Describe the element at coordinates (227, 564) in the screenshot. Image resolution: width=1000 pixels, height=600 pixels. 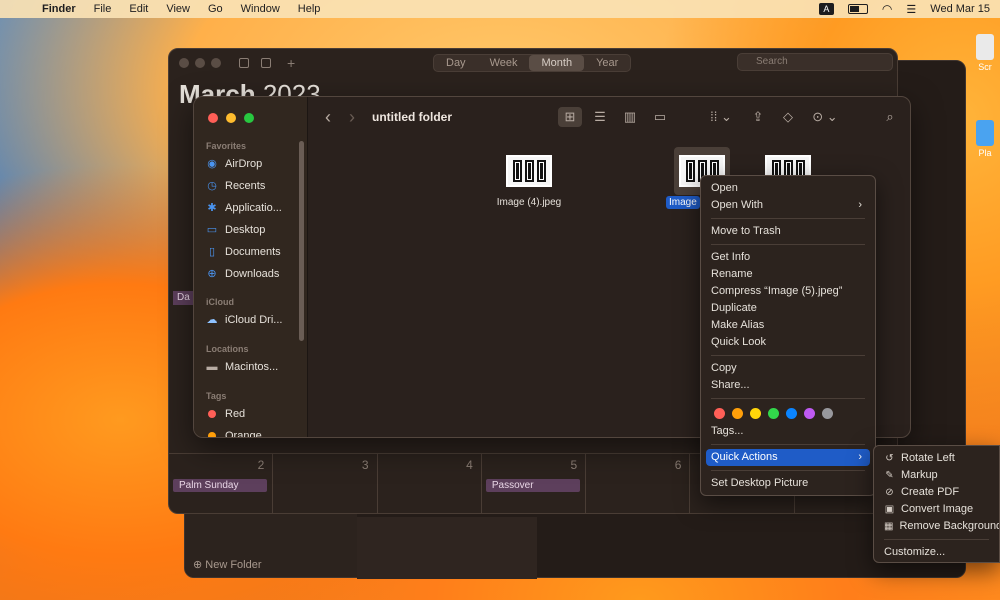
I see `new-folder-button: ⊕ New Folder` at that location.